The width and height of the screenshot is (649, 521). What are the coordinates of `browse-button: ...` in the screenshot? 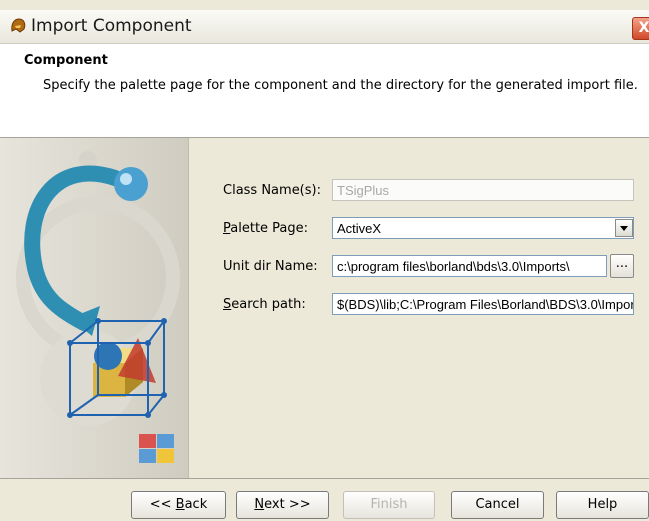 It's located at (622, 266).